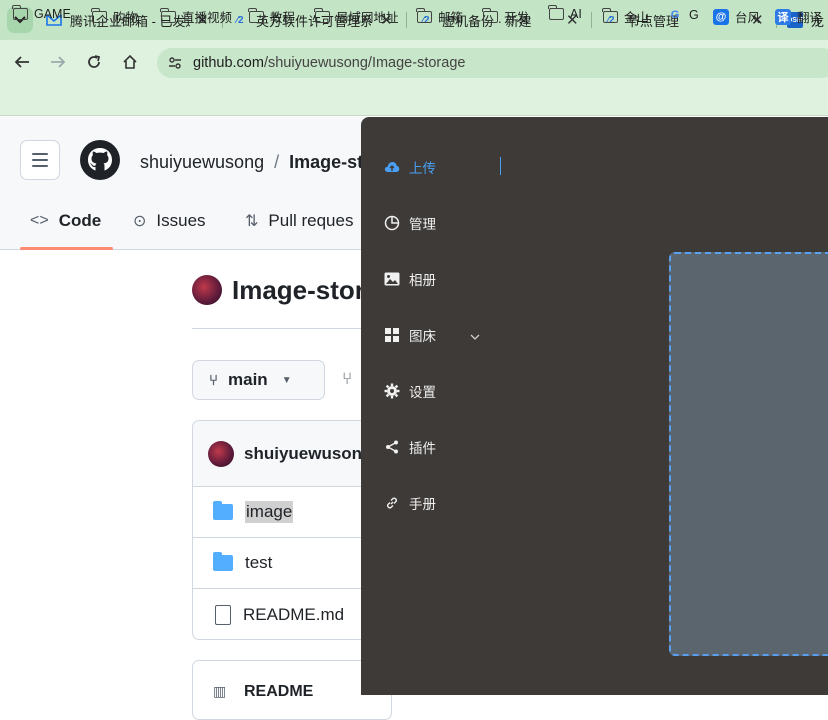  I want to click on bookmark-translate: 译翻译, so click(798, 16).